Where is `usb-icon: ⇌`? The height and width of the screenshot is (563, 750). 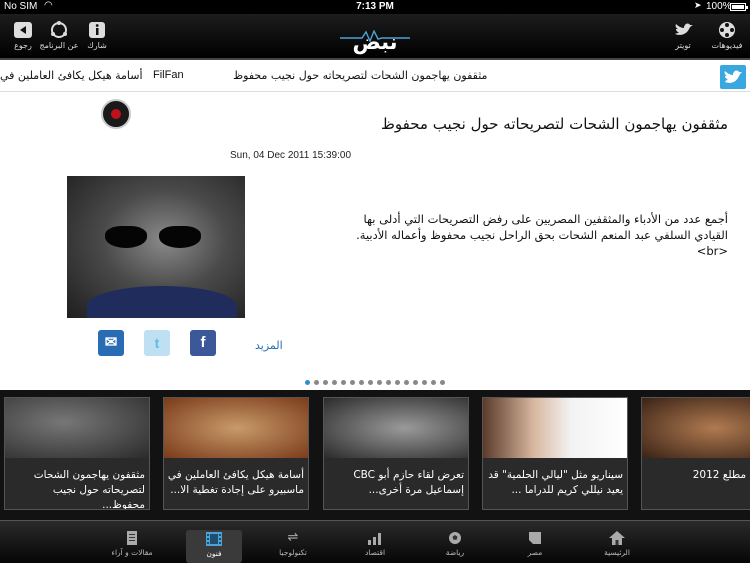 usb-icon: ⇌ is located at coordinates (293, 537).